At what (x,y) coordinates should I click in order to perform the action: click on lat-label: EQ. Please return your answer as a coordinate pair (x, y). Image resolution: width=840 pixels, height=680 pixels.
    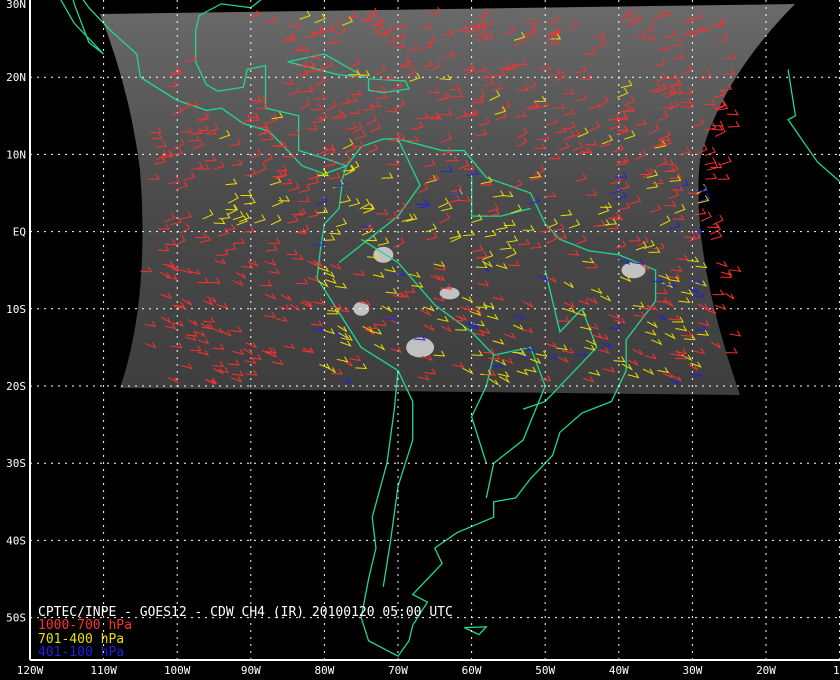
    Looking at the image, I should click on (19, 232).